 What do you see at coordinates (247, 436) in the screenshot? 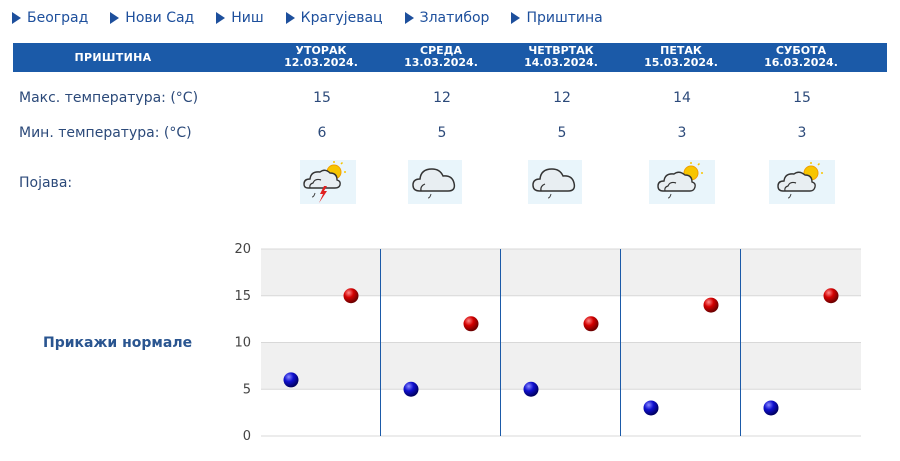
I see `y-tick-label: 0` at bounding box center [247, 436].